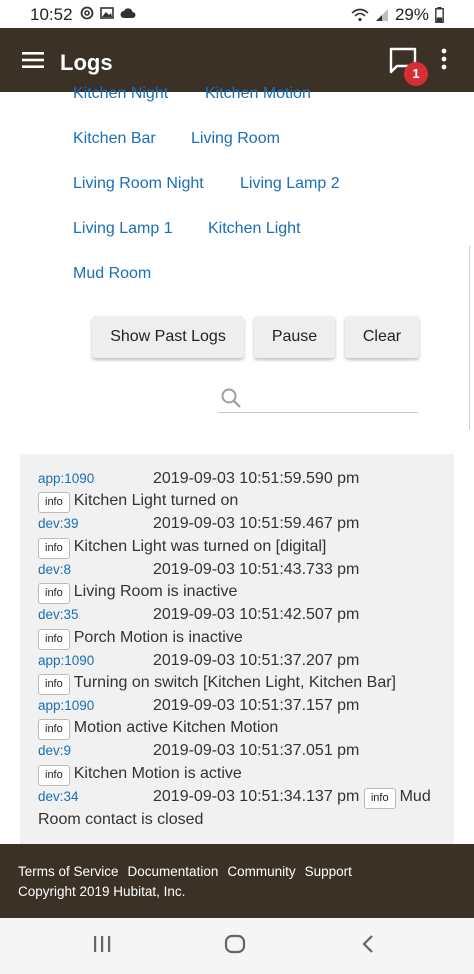 Image resolution: width=474 pixels, height=974 pixels. What do you see at coordinates (256, 796) in the screenshot?
I see `log-timestamp: 2019-09-03 10:51:34.137 pm` at bounding box center [256, 796].